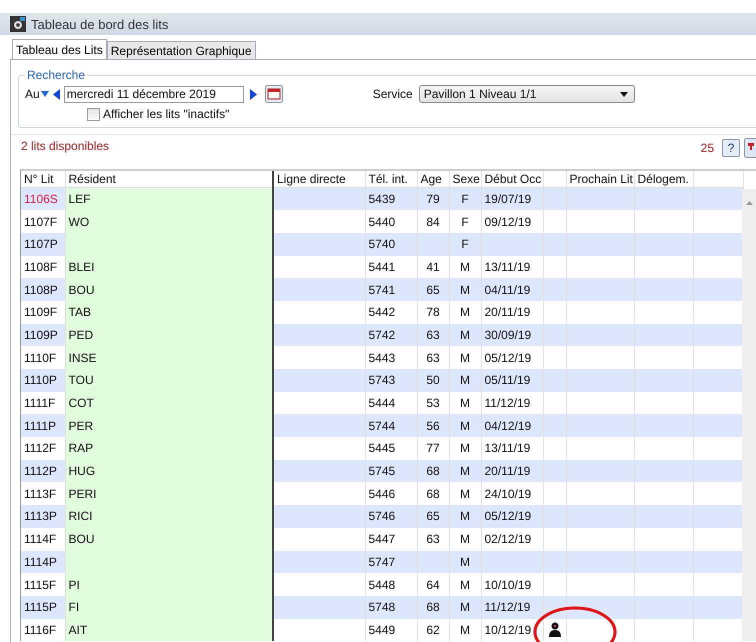 The width and height of the screenshot is (756, 642). Describe the element at coordinates (169, 471) in the screenshot. I see `table-cell: HUG` at that location.